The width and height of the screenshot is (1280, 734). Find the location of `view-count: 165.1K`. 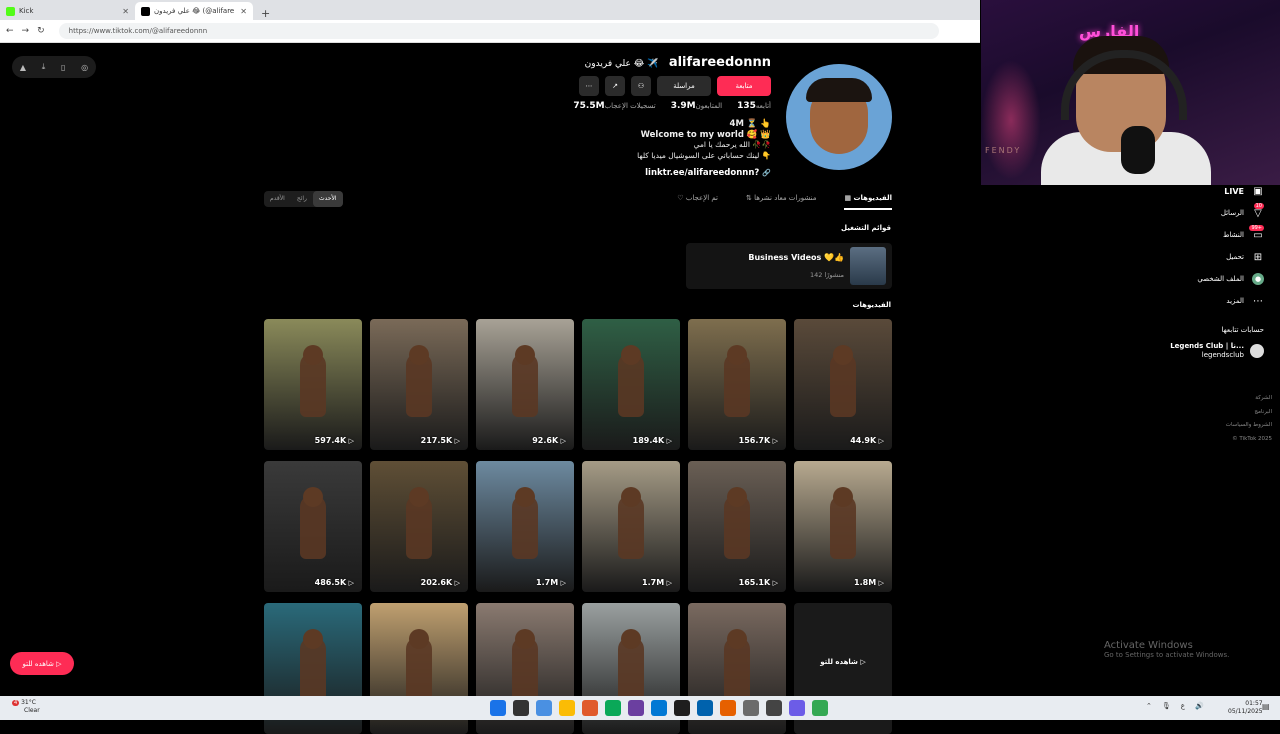

view-count: 165.1K is located at coordinates (758, 582).